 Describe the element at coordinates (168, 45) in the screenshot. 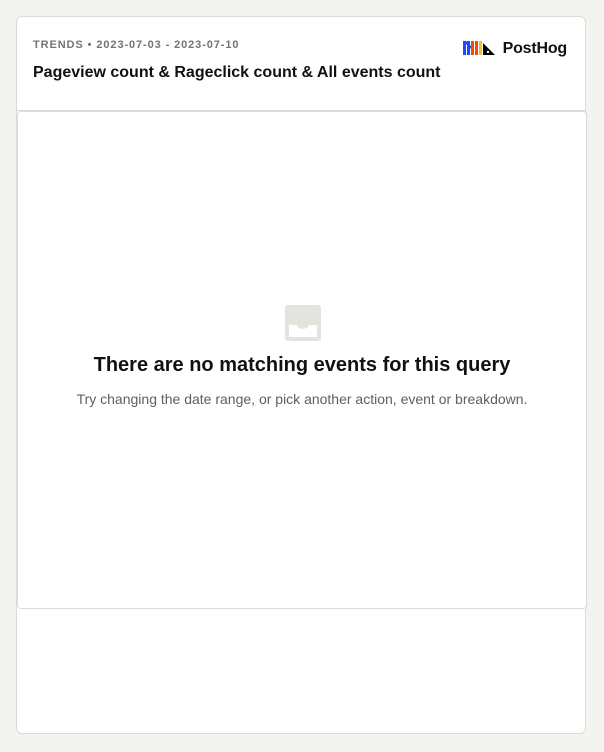

I see `date-range: 2023-07-03 - 2023-07-10` at that location.